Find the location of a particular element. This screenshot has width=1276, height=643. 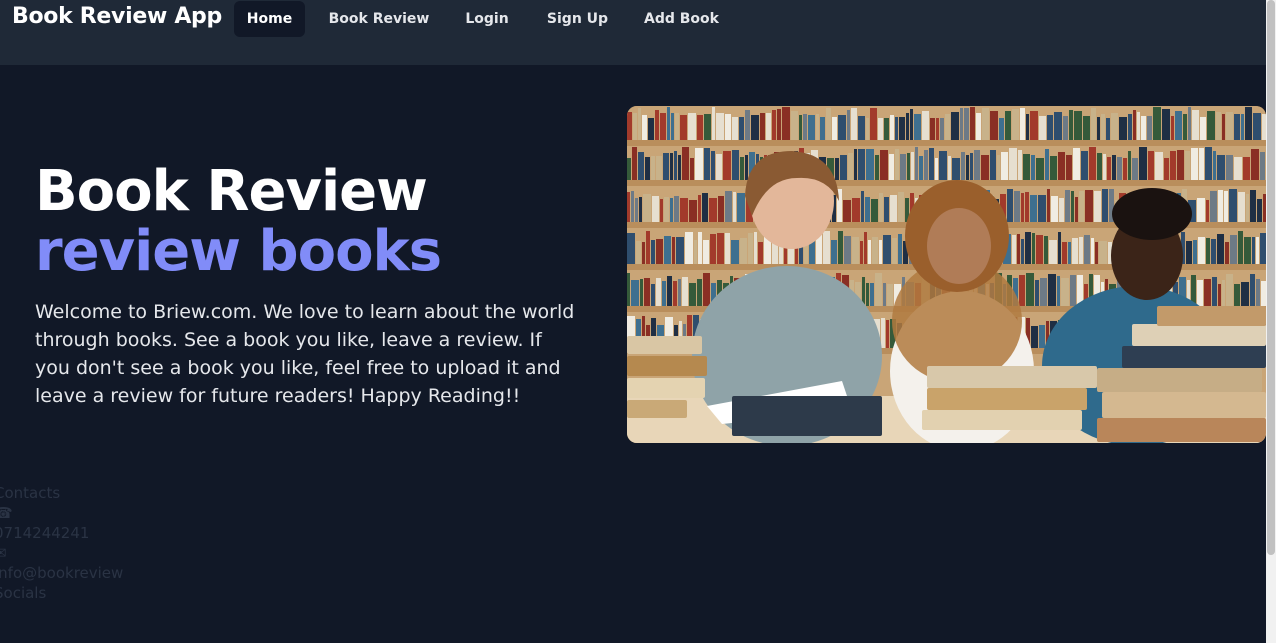

hero-subtitle: review books is located at coordinates (238, 251).